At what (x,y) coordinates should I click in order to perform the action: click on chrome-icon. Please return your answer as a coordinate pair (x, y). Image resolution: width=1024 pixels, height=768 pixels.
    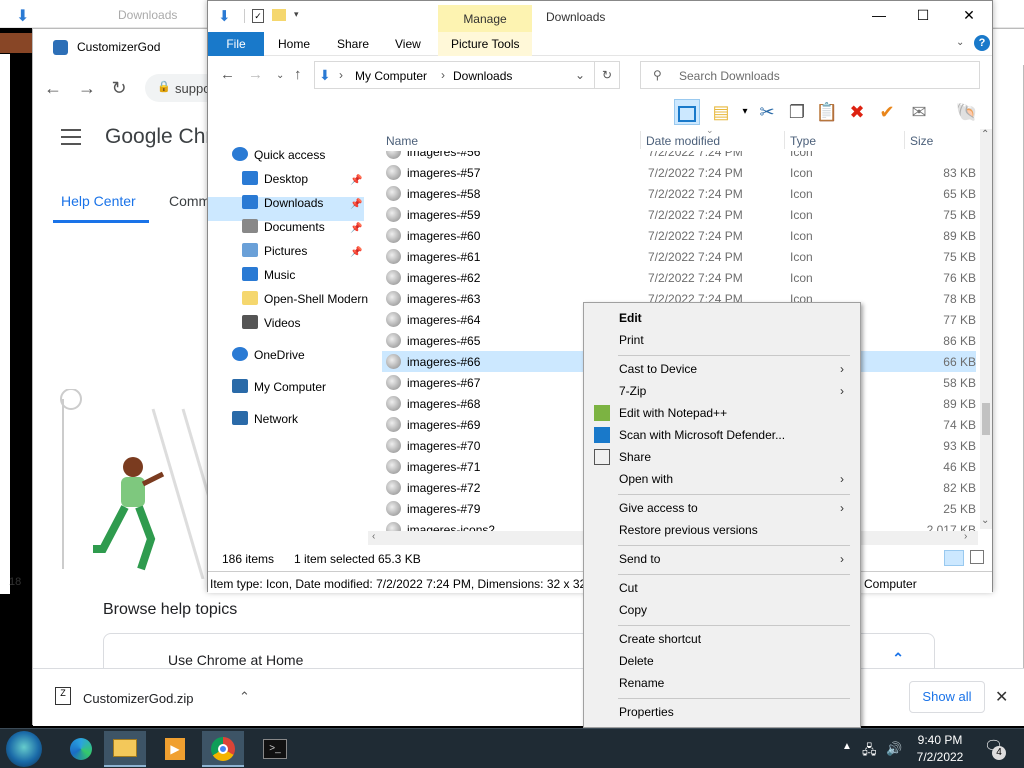
    Looking at the image, I should click on (223, 749).